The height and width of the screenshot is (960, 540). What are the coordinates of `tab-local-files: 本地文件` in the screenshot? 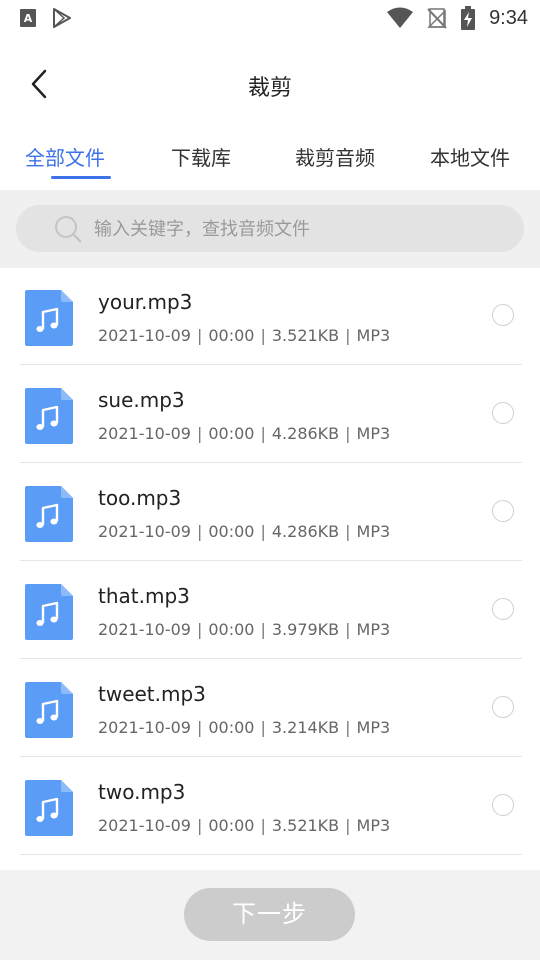 It's located at (470, 156).